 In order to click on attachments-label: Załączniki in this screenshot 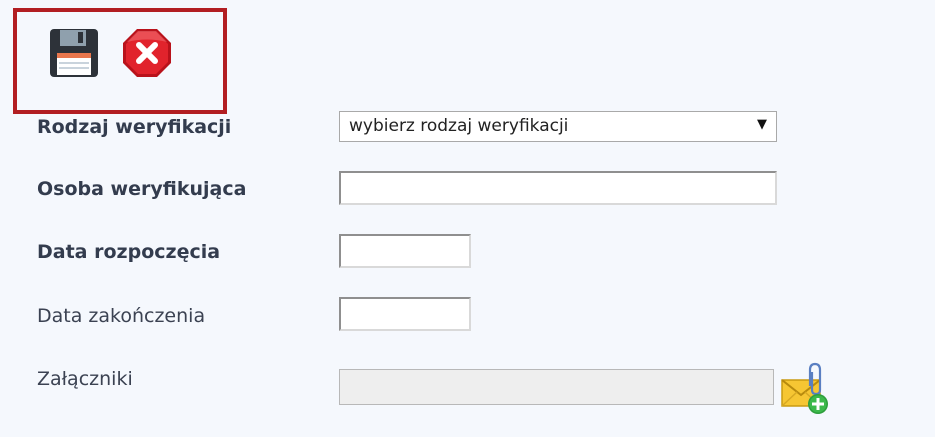, I will do `click(85, 379)`.